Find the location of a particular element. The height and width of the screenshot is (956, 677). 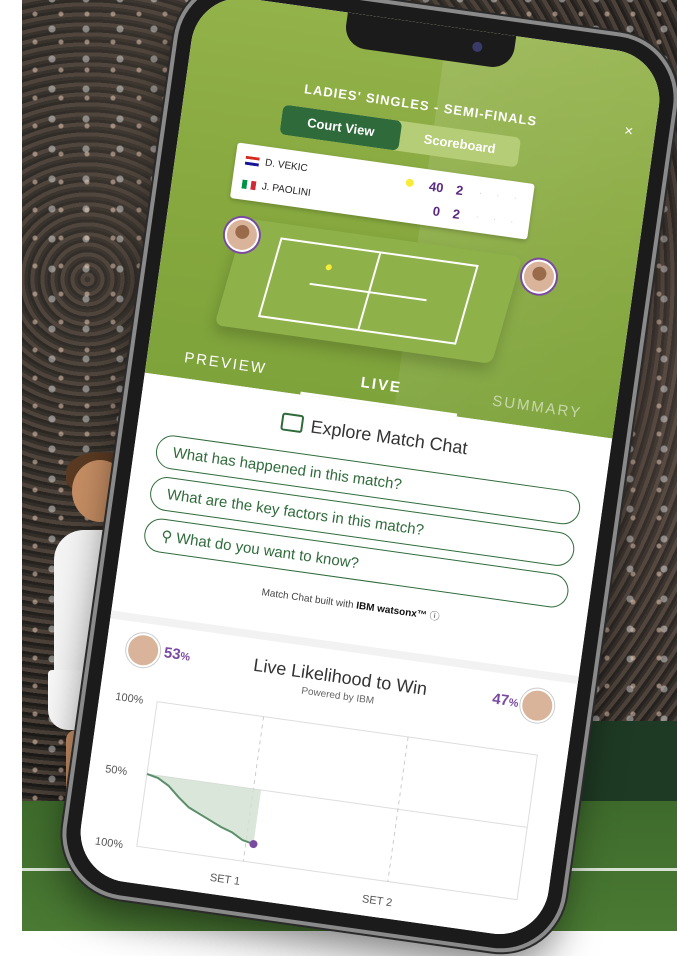

italy-flag-icon is located at coordinates (249, 184).